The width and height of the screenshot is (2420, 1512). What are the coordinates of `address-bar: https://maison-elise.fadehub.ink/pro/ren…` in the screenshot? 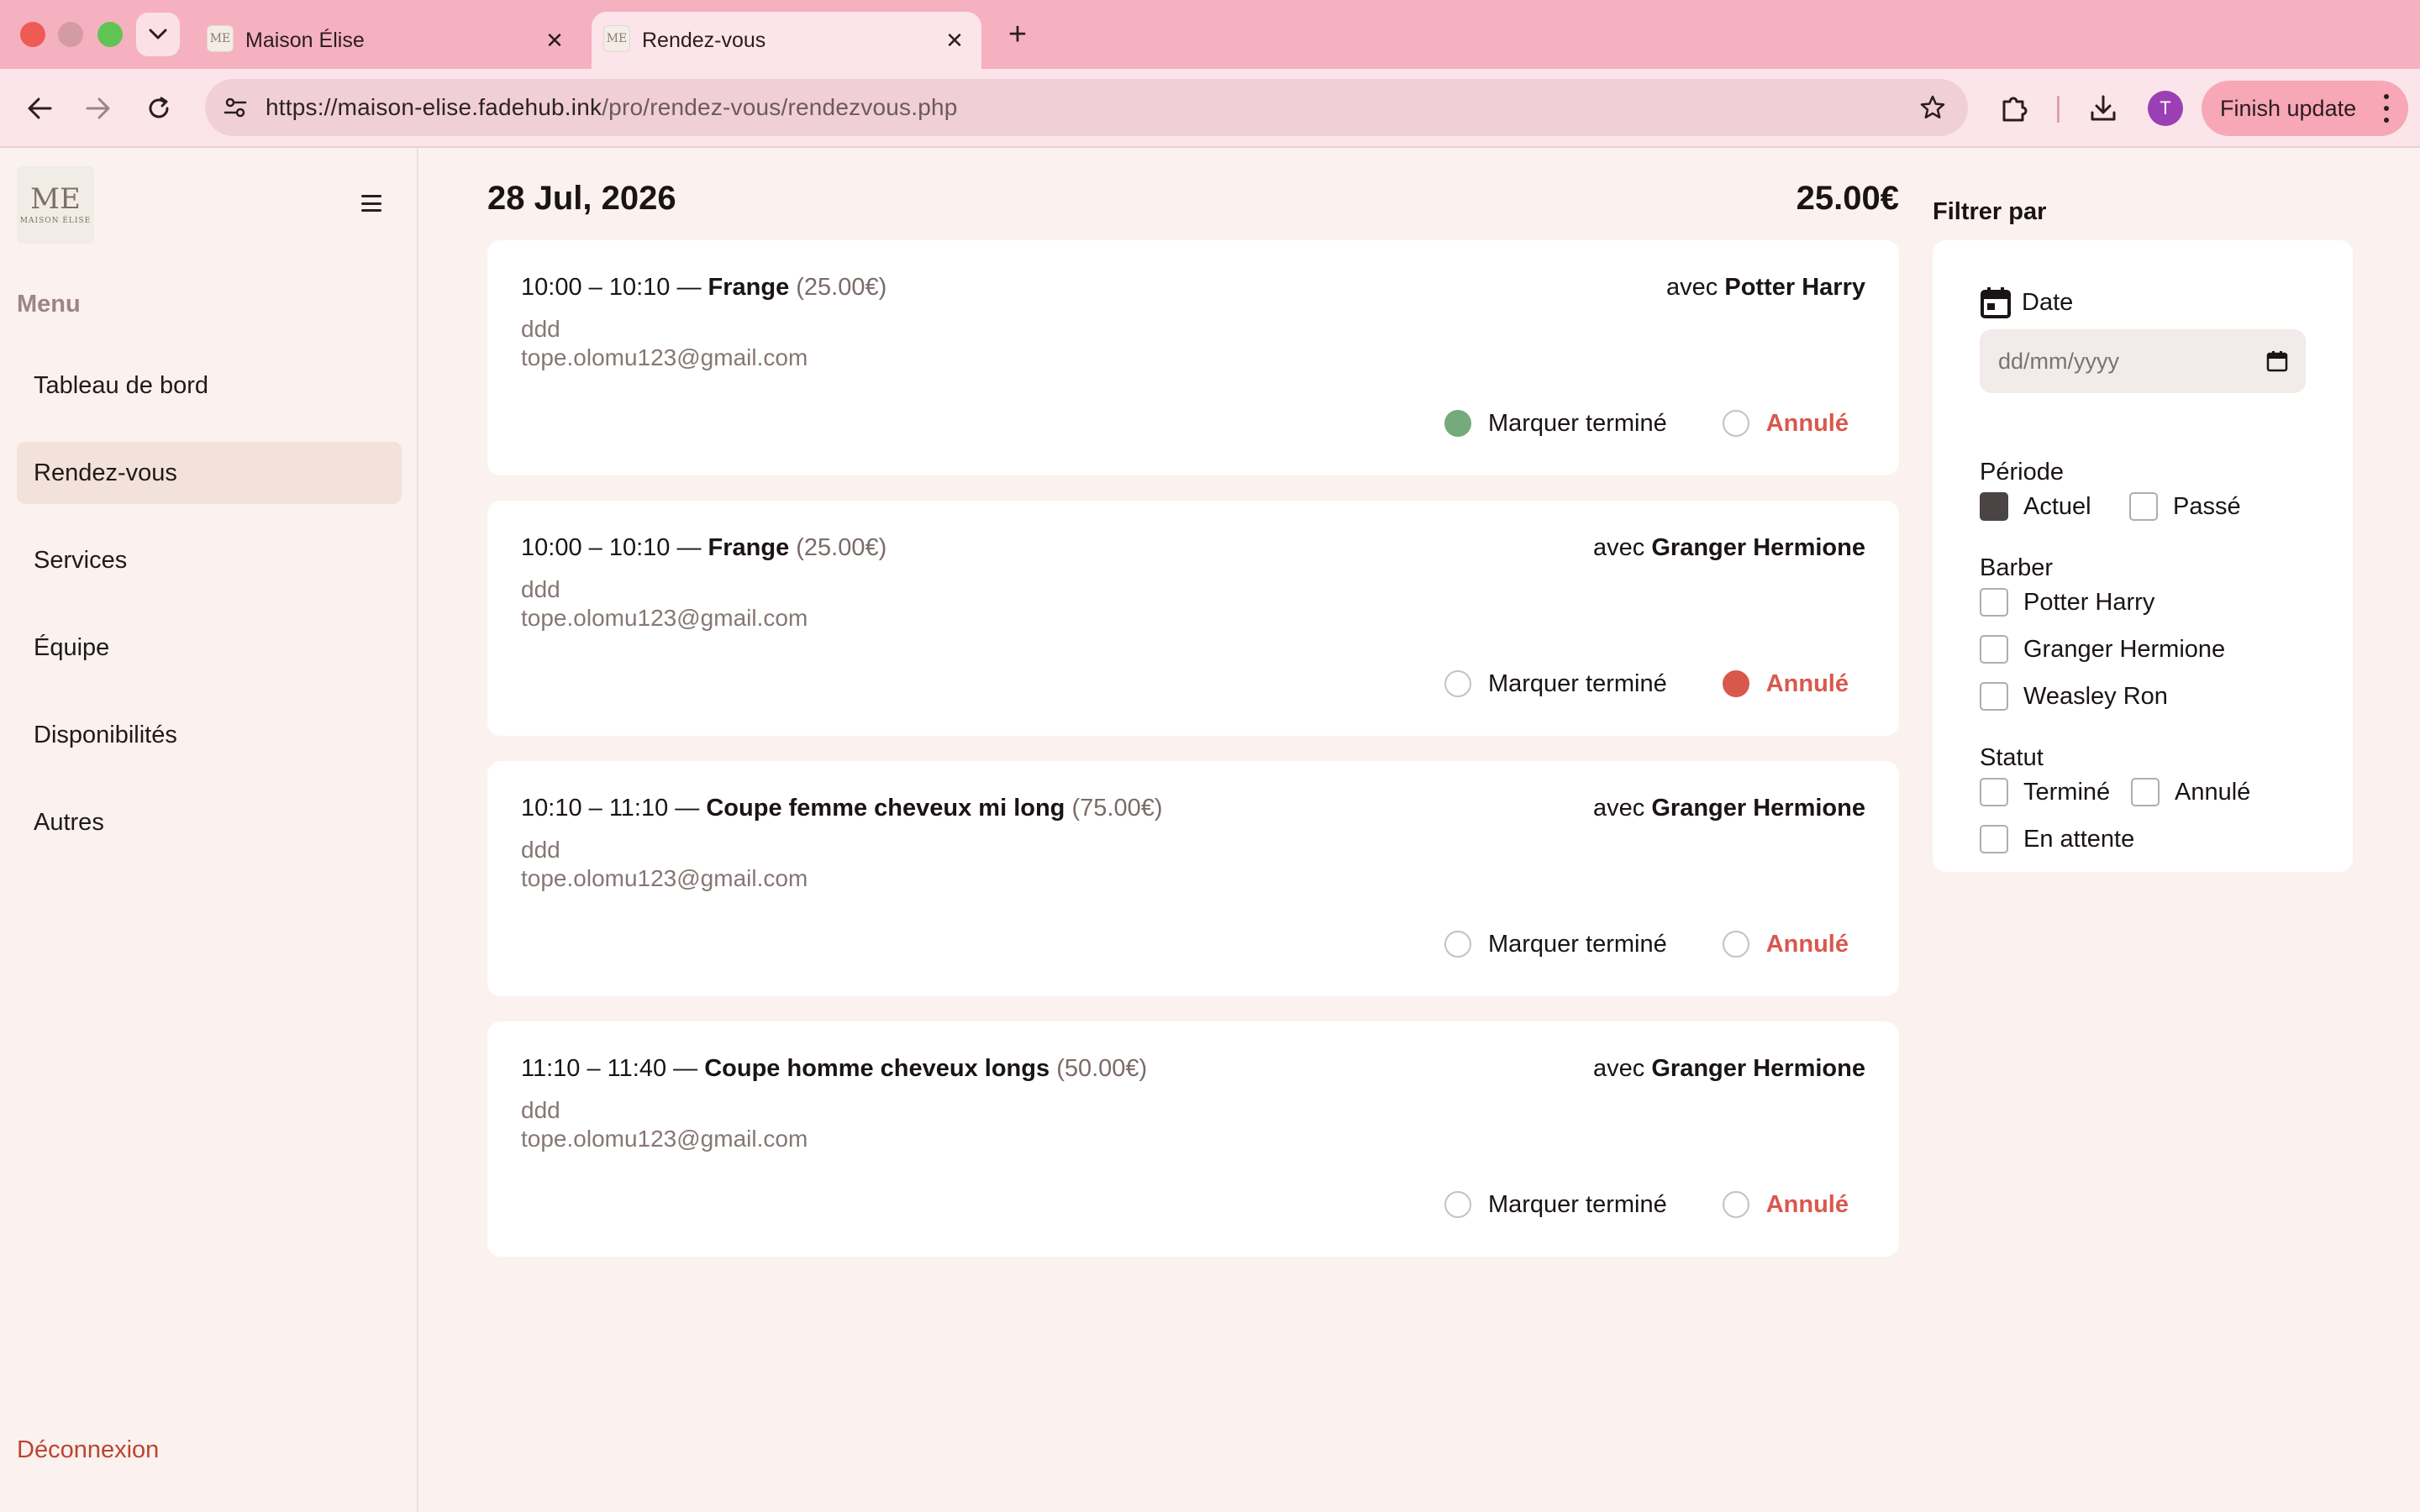 It's located at (1086, 107).